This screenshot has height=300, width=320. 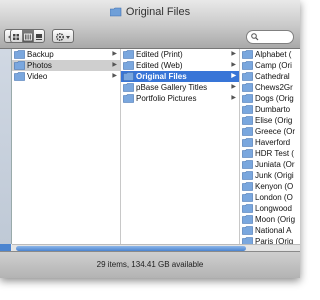 What do you see at coordinates (37, 76) in the screenshot?
I see `list-item-label: Video` at bounding box center [37, 76].